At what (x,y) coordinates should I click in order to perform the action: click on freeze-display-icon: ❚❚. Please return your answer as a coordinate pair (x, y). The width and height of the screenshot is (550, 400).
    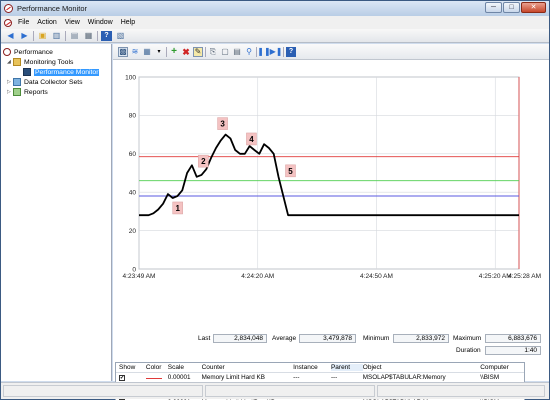
    Looking at the image, I should click on (263, 52).